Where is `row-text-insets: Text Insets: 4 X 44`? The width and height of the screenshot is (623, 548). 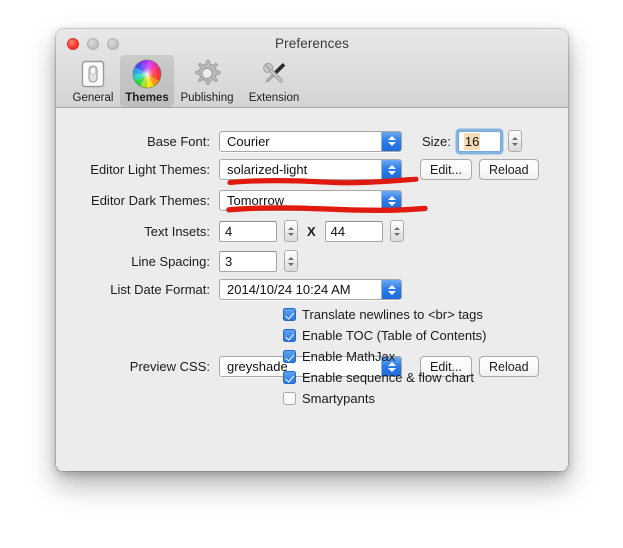
row-text-insets: Text Insets: 4 X 44 is located at coordinates (230, 231).